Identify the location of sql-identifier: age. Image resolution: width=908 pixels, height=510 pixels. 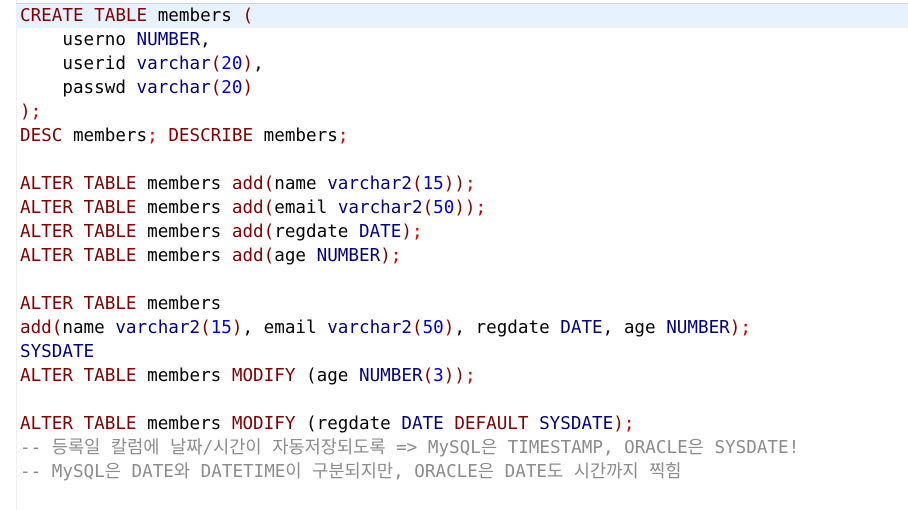
(337, 376).